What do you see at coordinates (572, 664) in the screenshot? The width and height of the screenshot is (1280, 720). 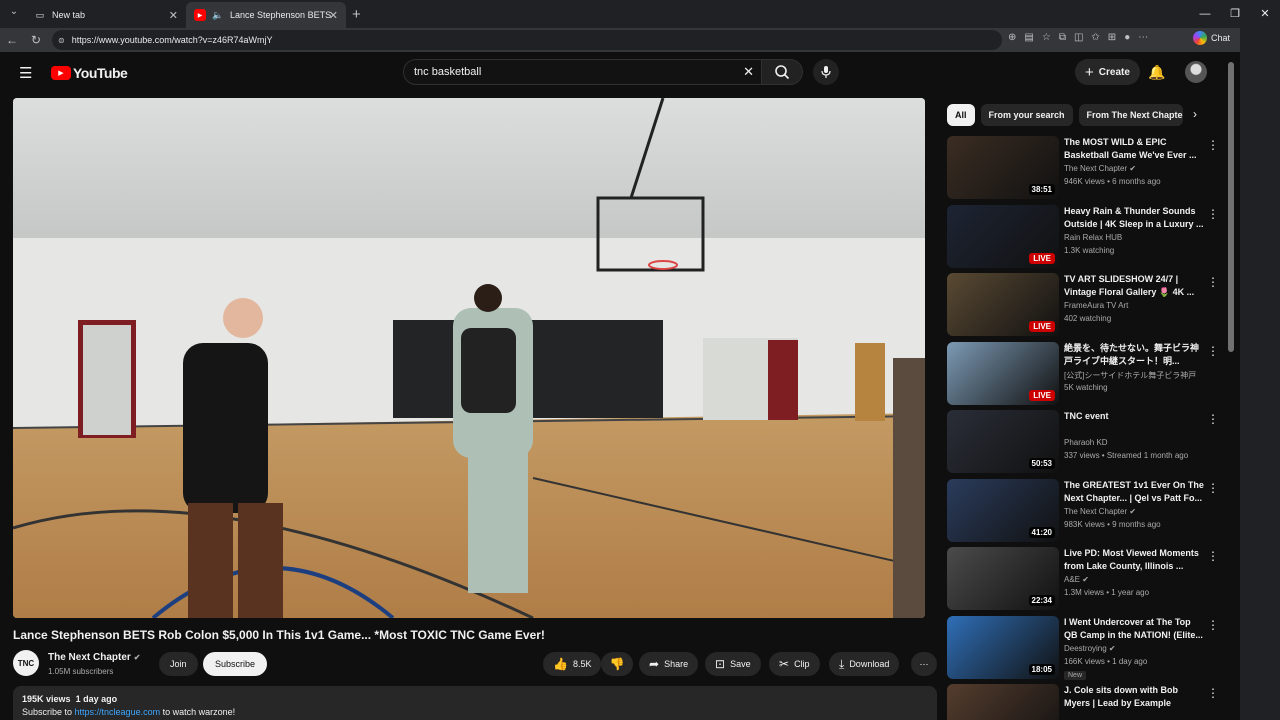 I see `like-button: 👍 8.5K` at bounding box center [572, 664].